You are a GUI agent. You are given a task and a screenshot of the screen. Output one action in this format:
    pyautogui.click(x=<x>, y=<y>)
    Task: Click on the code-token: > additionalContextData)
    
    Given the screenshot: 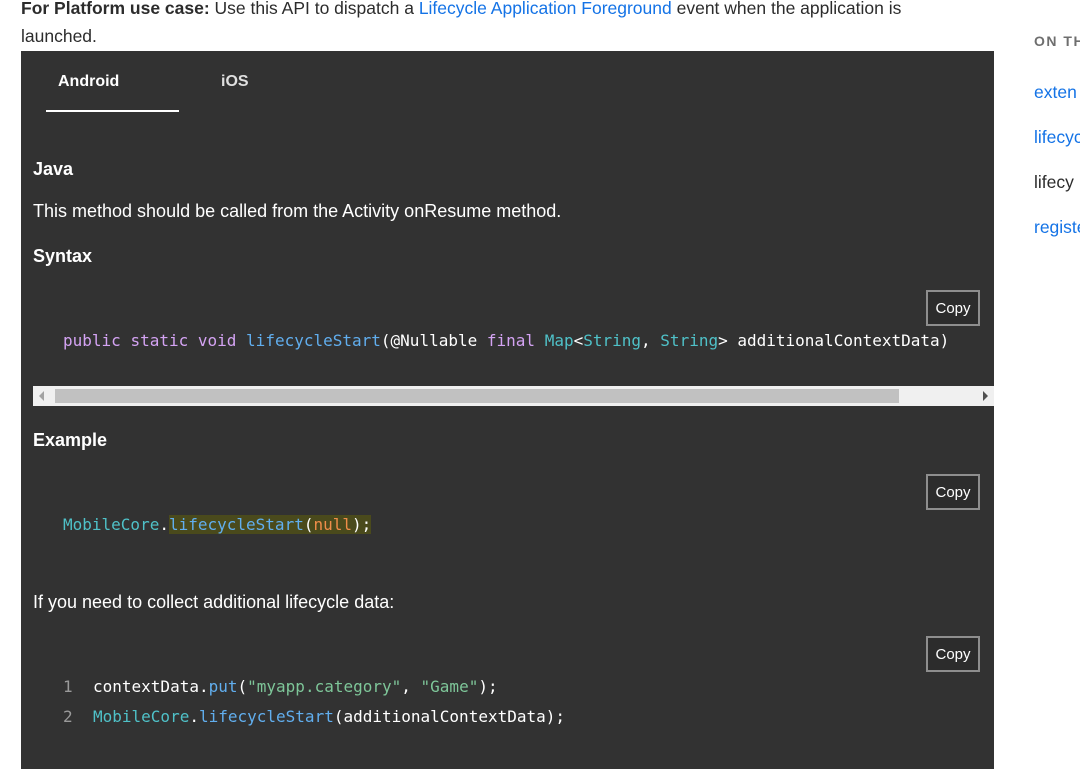 What is the action you would take?
    pyautogui.click(x=834, y=340)
    